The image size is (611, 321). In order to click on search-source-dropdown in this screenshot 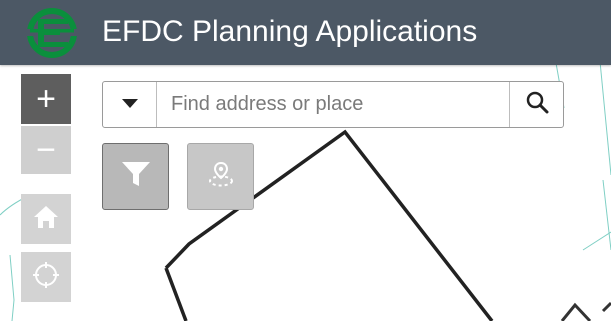, I will do `click(130, 104)`.